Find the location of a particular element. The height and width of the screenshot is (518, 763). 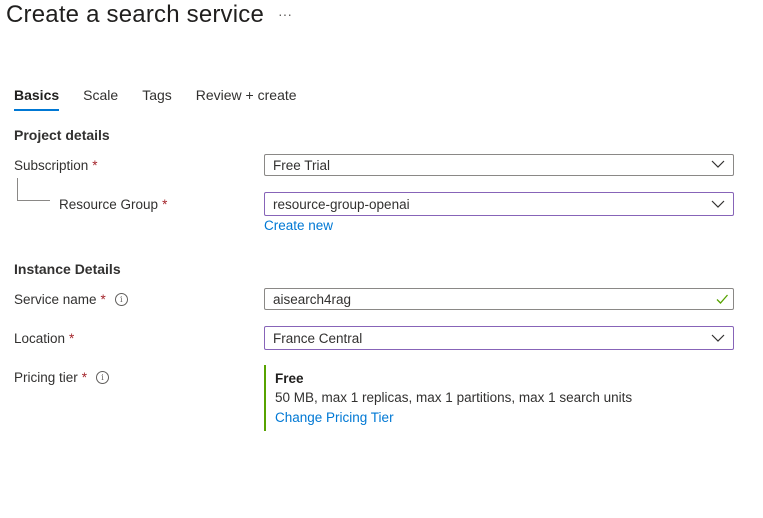

subscription-value: Free Trial is located at coordinates (302, 165).